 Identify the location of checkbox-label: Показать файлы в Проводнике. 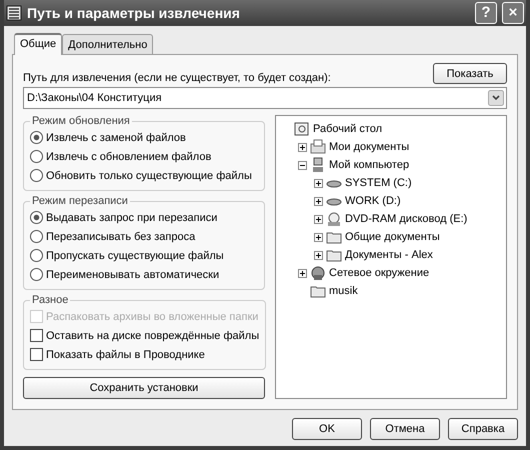
(125, 354).